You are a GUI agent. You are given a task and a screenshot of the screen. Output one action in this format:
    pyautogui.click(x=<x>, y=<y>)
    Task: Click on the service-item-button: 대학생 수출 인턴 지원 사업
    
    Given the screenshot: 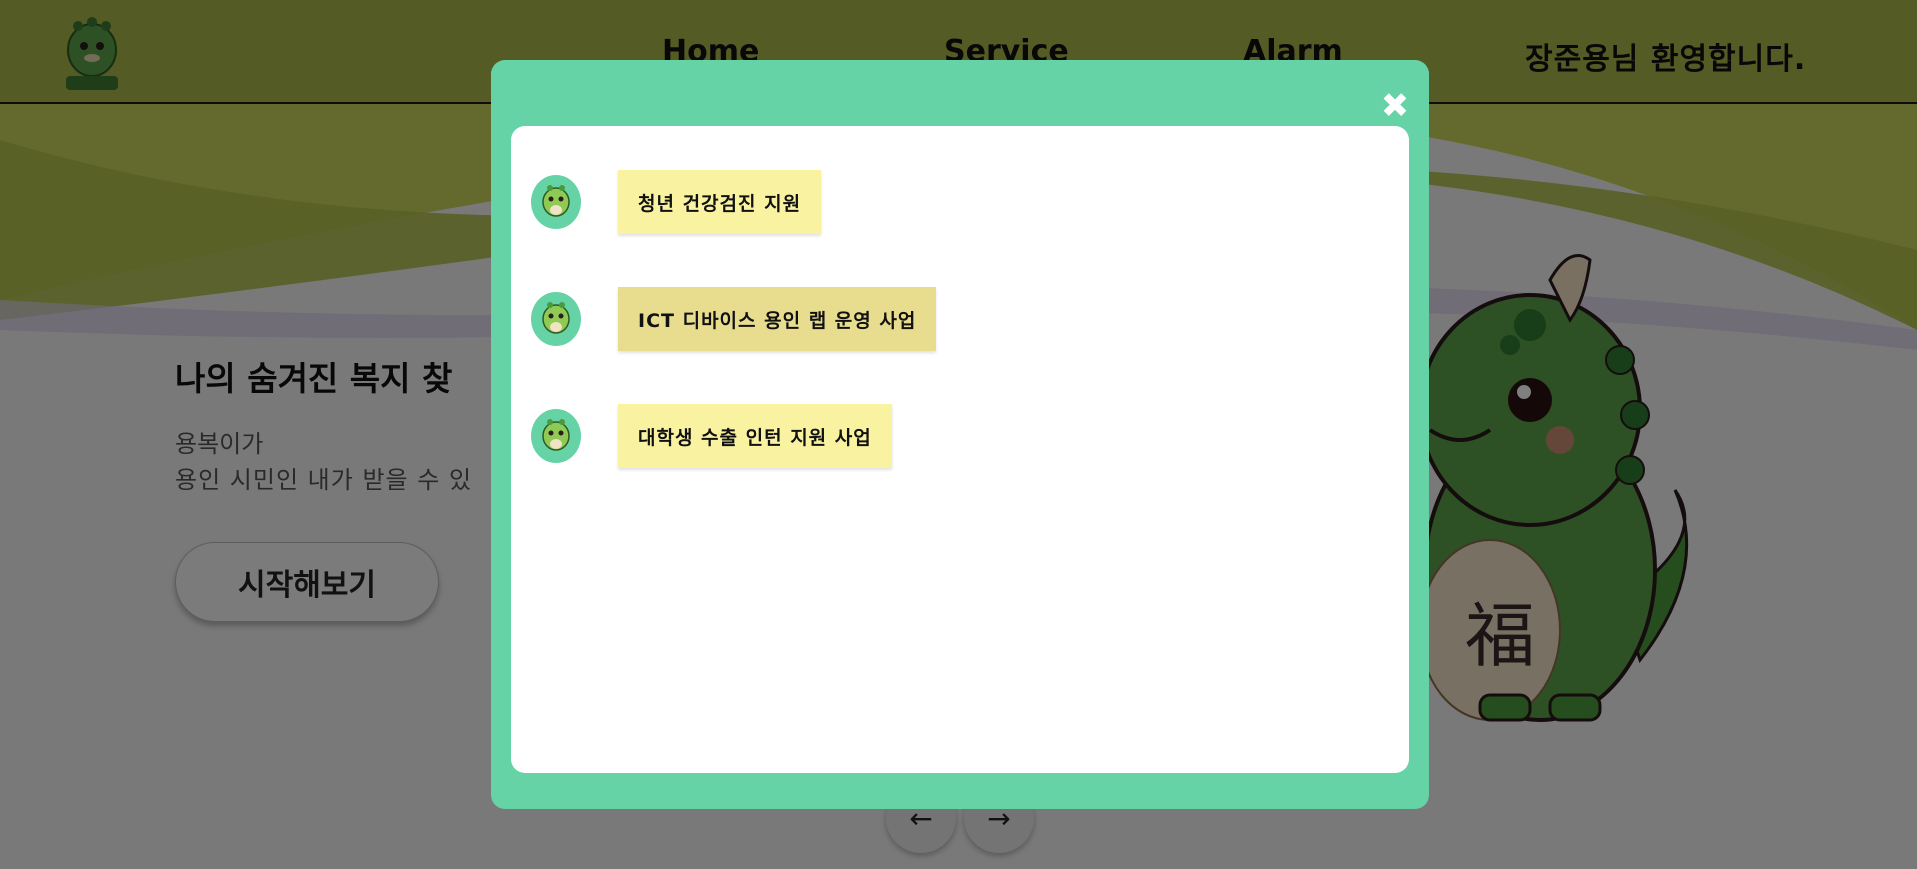 What is the action you would take?
    pyautogui.click(x=755, y=436)
    